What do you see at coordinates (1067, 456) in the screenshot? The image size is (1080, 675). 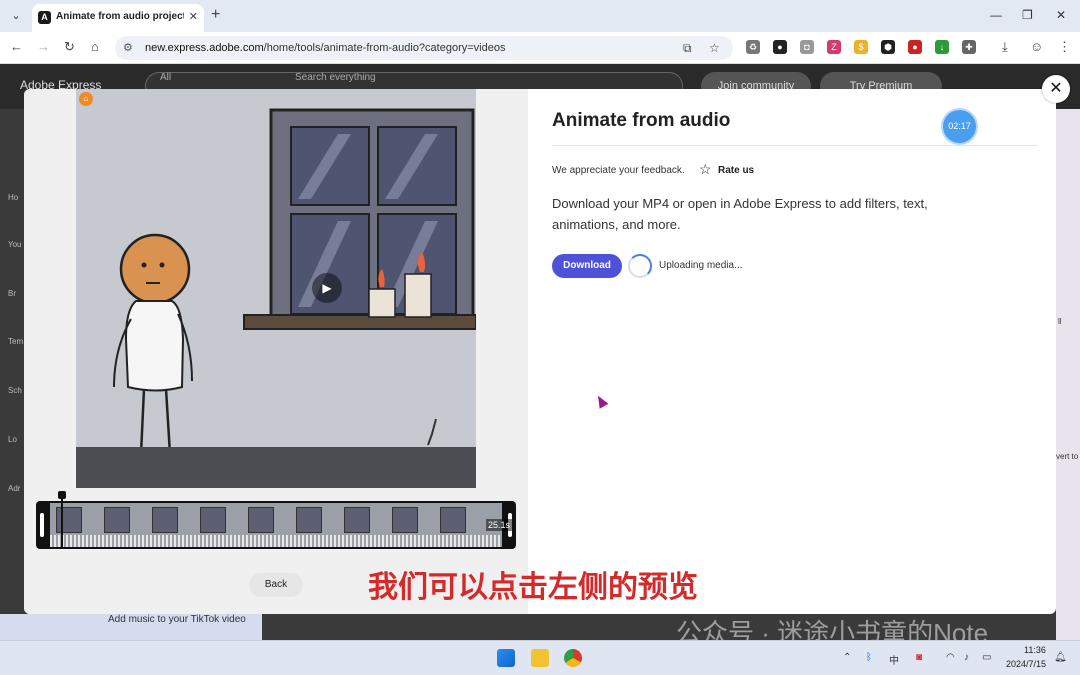 I see `right-label-2: vert to` at bounding box center [1067, 456].